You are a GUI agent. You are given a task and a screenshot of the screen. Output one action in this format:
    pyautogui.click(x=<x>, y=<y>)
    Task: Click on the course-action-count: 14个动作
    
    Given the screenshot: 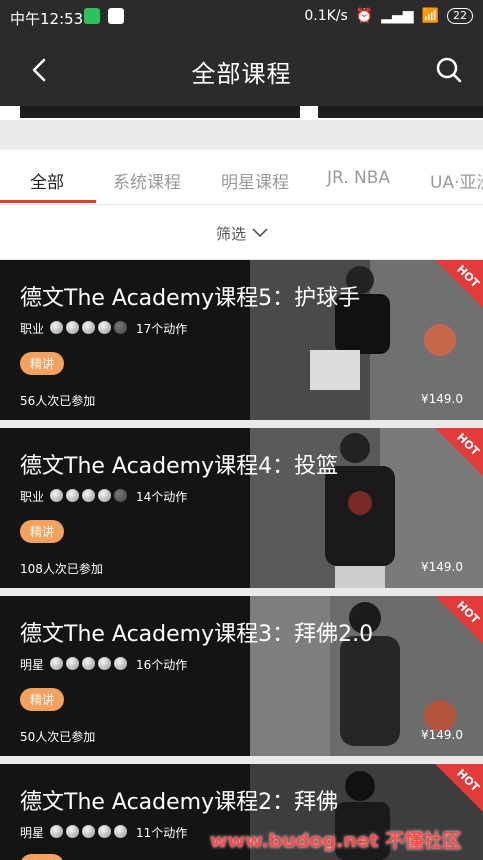 What is the action you would take?
    pyautogui.click(x=162, y=497)
    